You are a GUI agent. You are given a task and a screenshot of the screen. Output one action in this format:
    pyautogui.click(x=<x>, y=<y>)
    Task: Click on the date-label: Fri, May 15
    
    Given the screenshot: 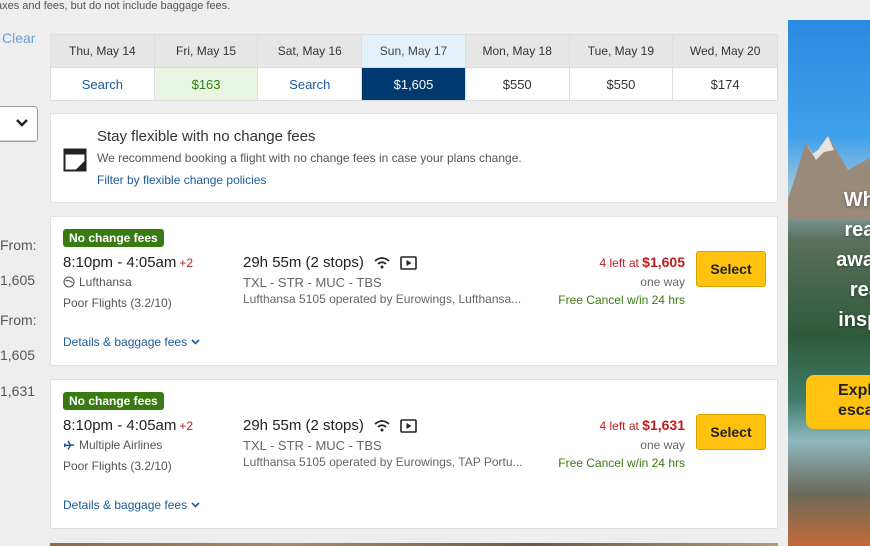 What is the action you would take?
    pyautogui.click(x=206, y=51)
    